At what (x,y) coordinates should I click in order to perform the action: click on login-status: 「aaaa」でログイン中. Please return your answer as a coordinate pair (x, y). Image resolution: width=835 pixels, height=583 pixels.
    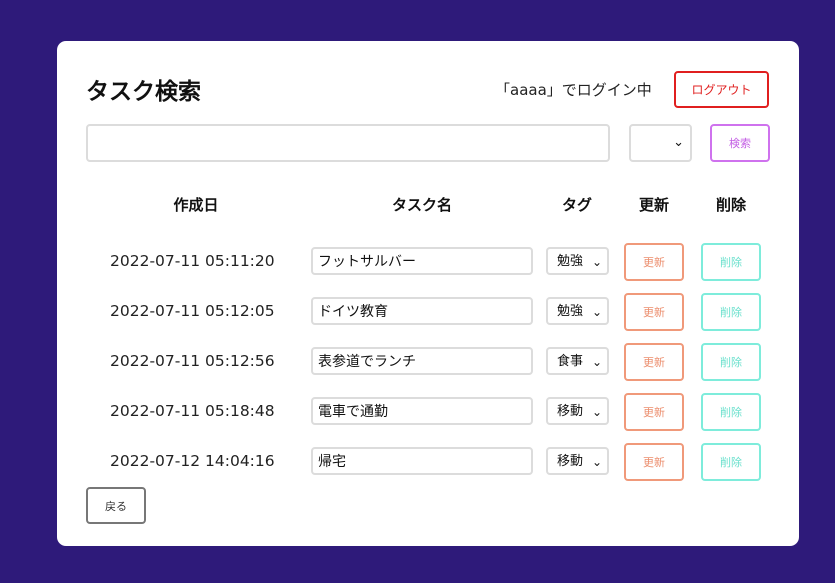
    Looking at the image, I should click on (573, 90).